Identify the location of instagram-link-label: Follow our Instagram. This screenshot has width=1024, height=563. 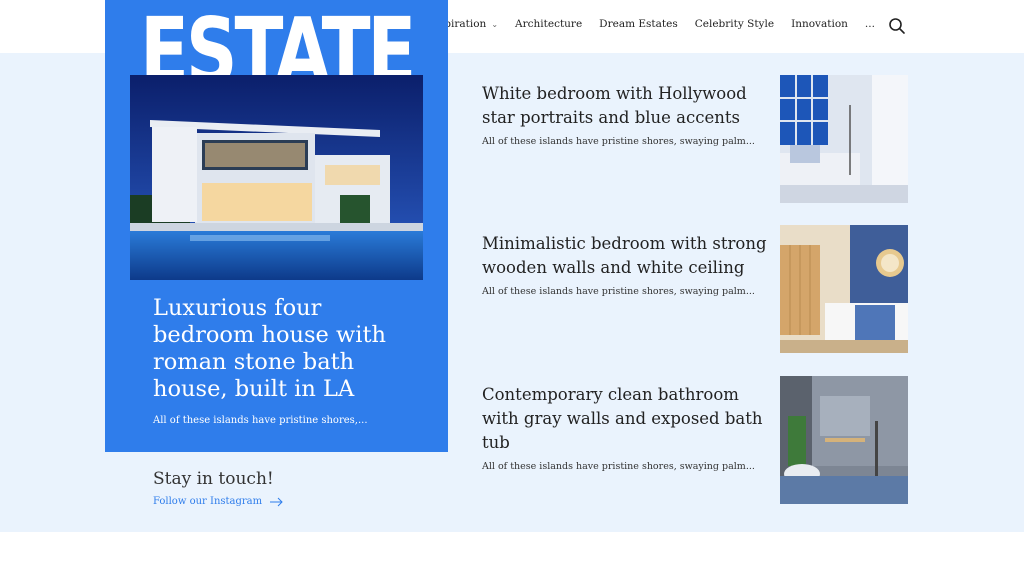
(208, 501).